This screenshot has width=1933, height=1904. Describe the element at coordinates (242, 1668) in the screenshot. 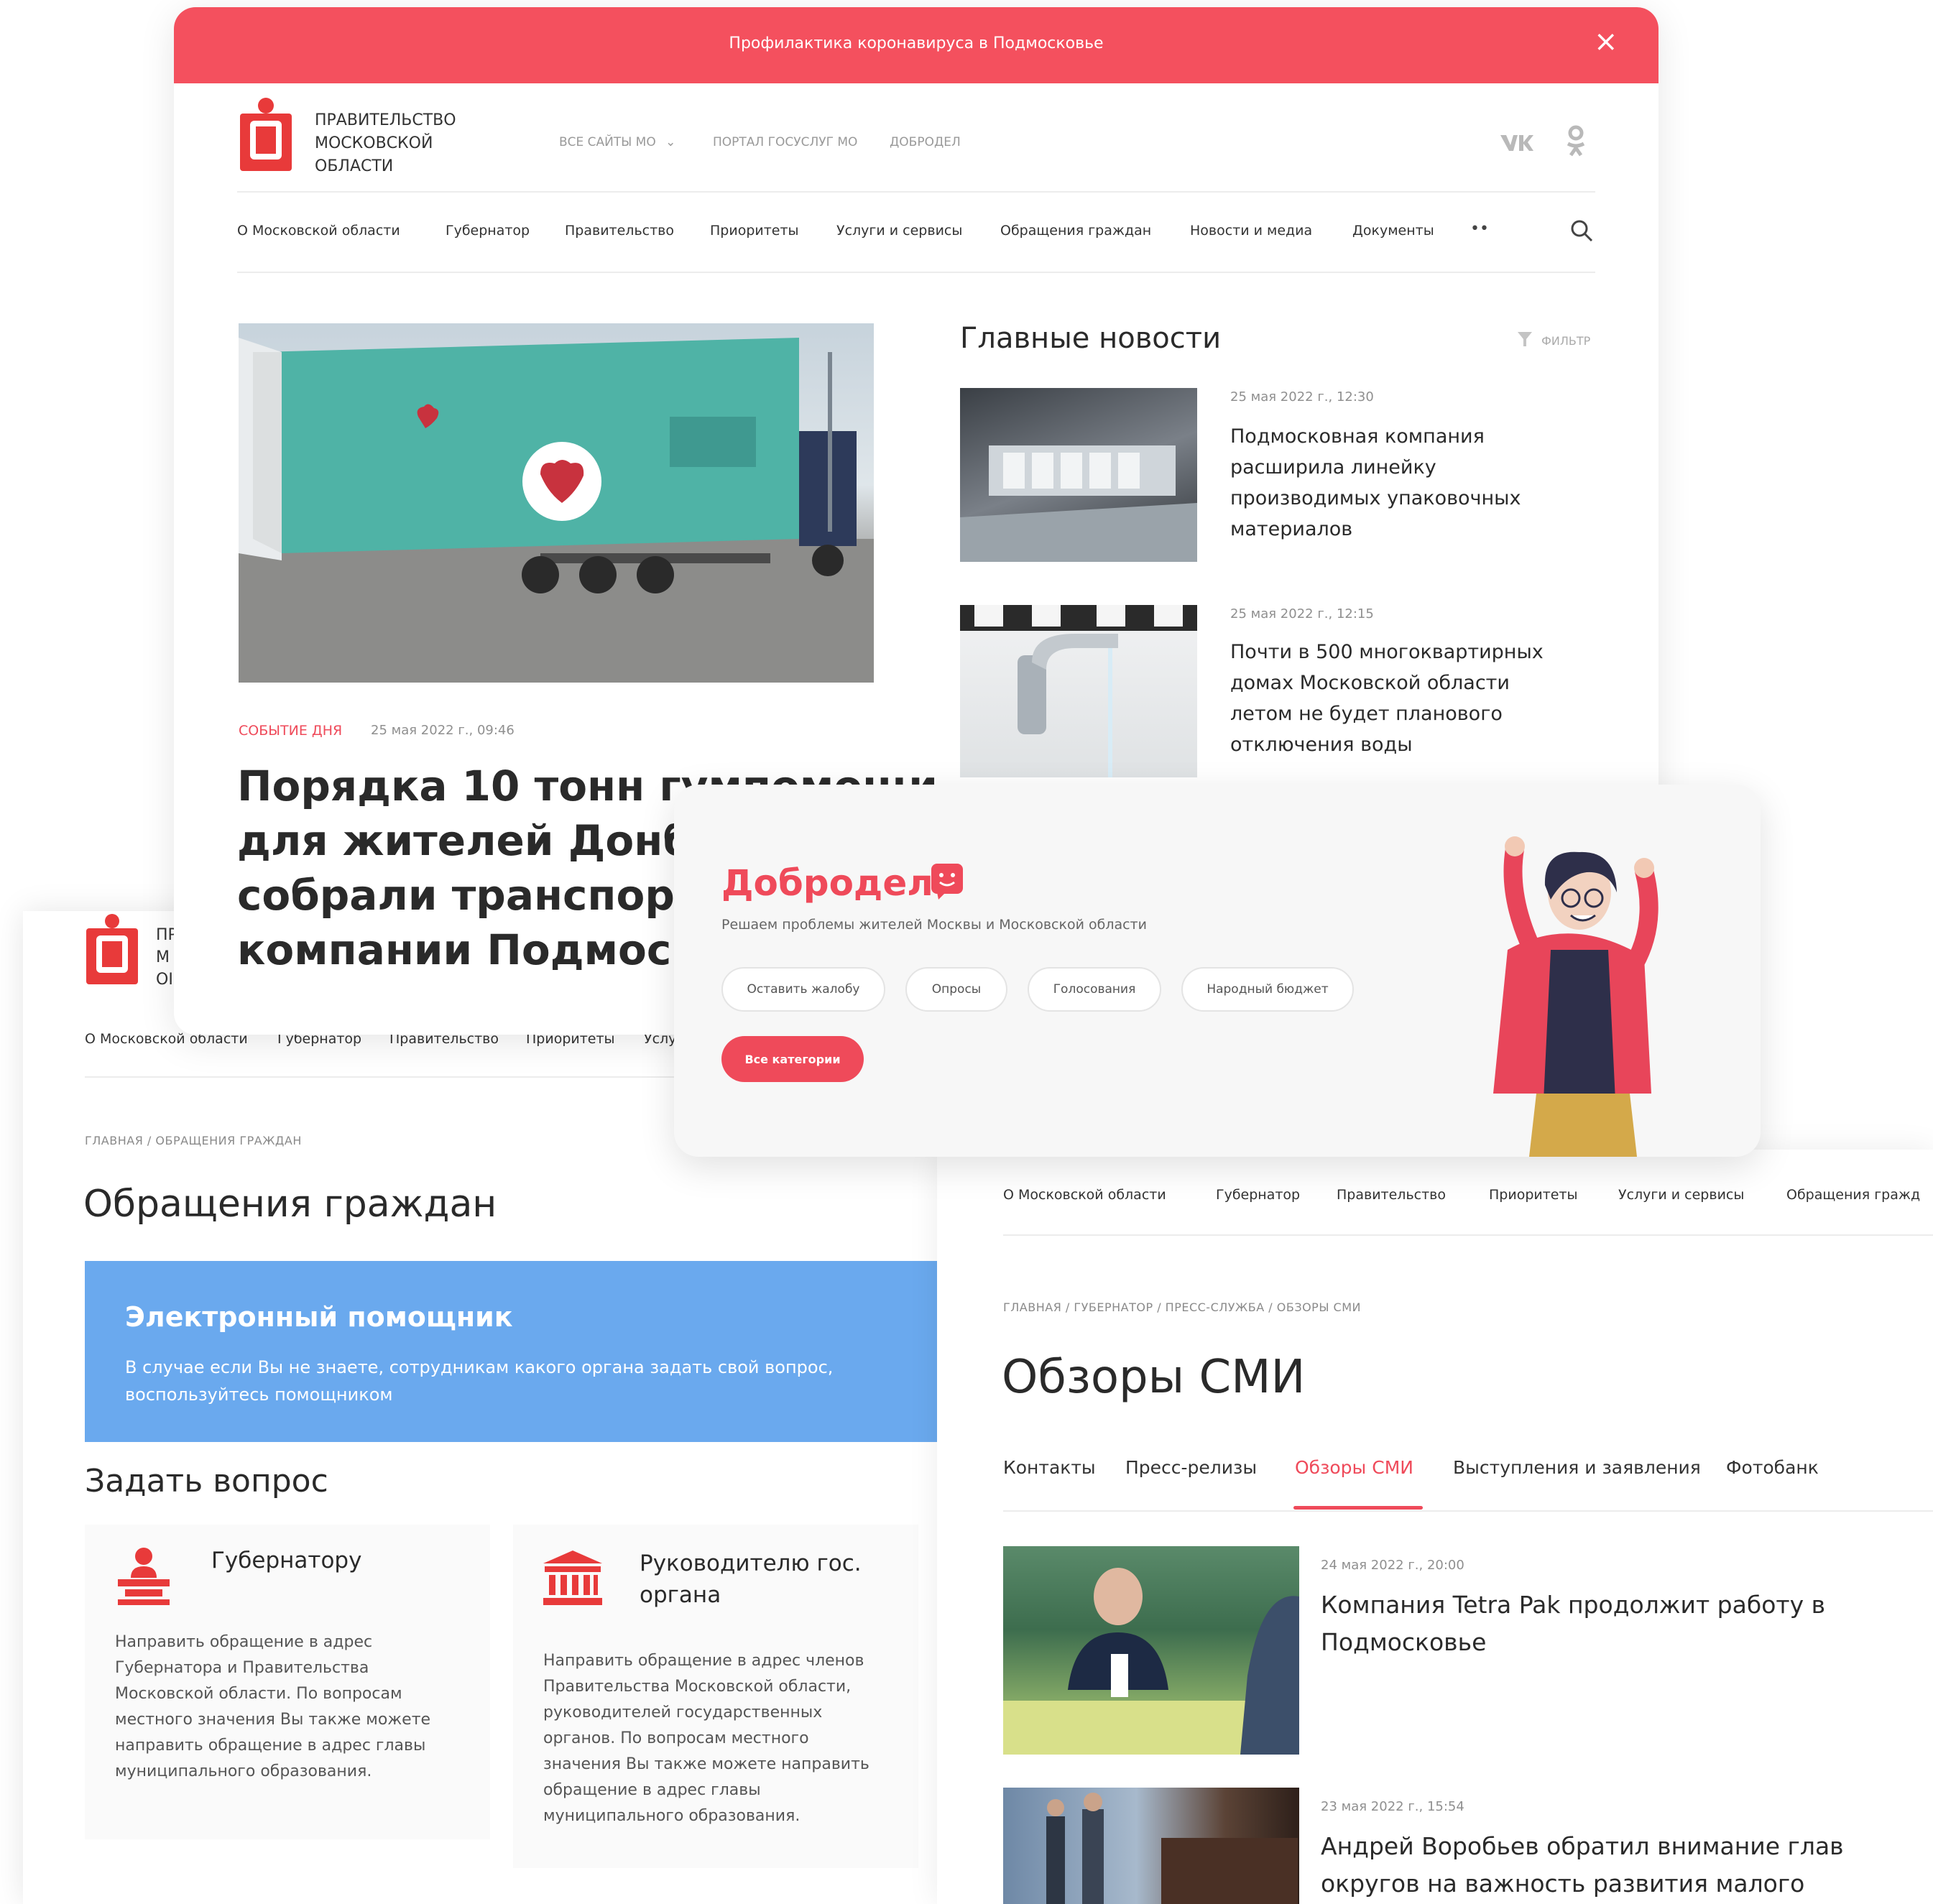

I see `card-governor-text: Губернатора и Правительства` at that location.